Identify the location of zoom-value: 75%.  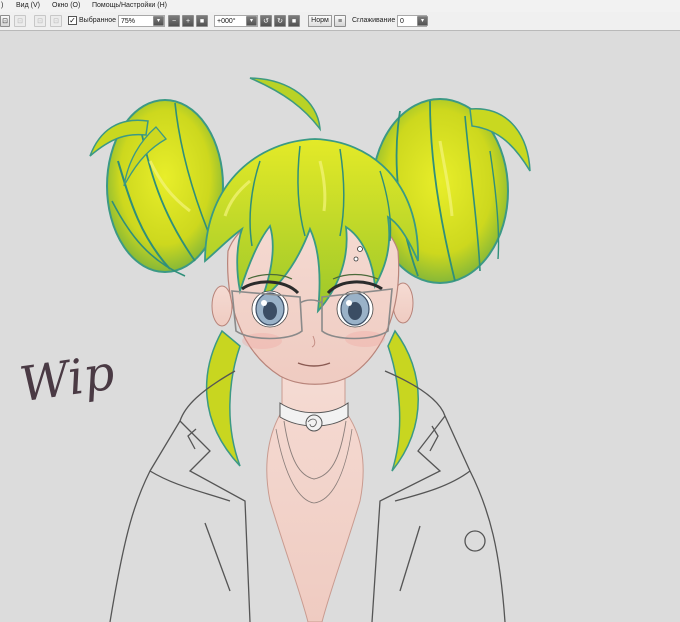
(128, 21).